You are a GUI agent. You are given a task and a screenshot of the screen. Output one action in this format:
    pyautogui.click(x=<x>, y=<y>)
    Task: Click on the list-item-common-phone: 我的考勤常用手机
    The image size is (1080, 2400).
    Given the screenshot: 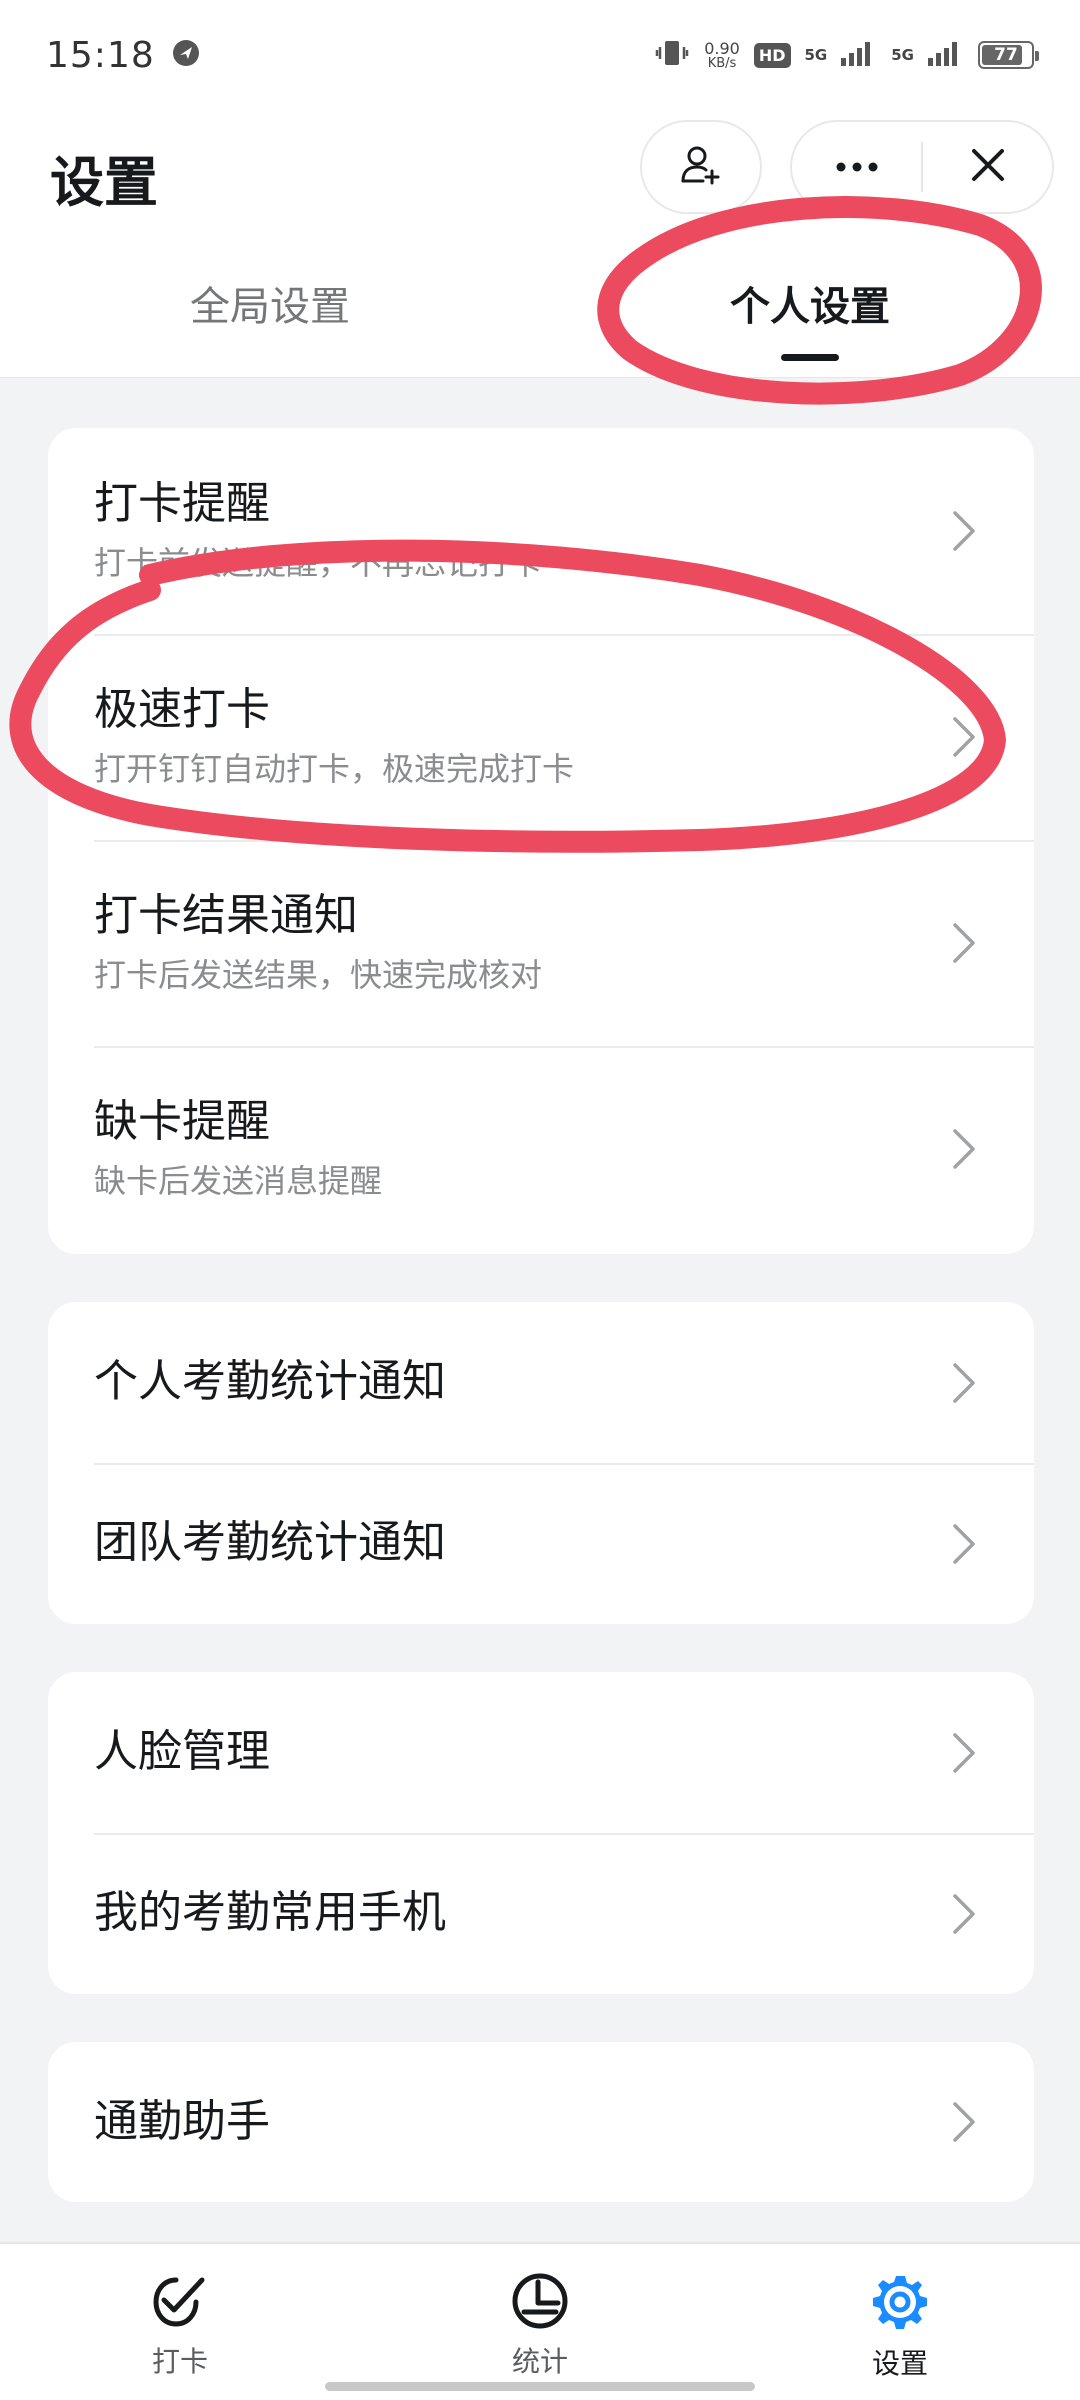 What is the action you would take?
    pyautogui.click(x=541, y=1913)
    